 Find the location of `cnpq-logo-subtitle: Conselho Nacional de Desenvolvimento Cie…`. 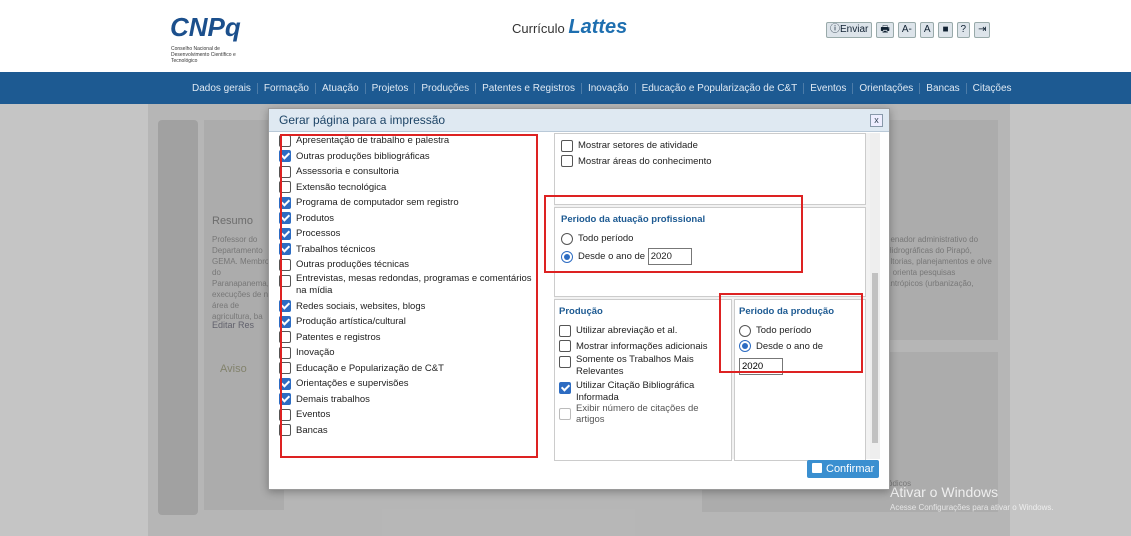

cnpq-logo-subtitle: Conselho Nacional de Desenvolvimento Cie… is located at coordinates (203, 55).